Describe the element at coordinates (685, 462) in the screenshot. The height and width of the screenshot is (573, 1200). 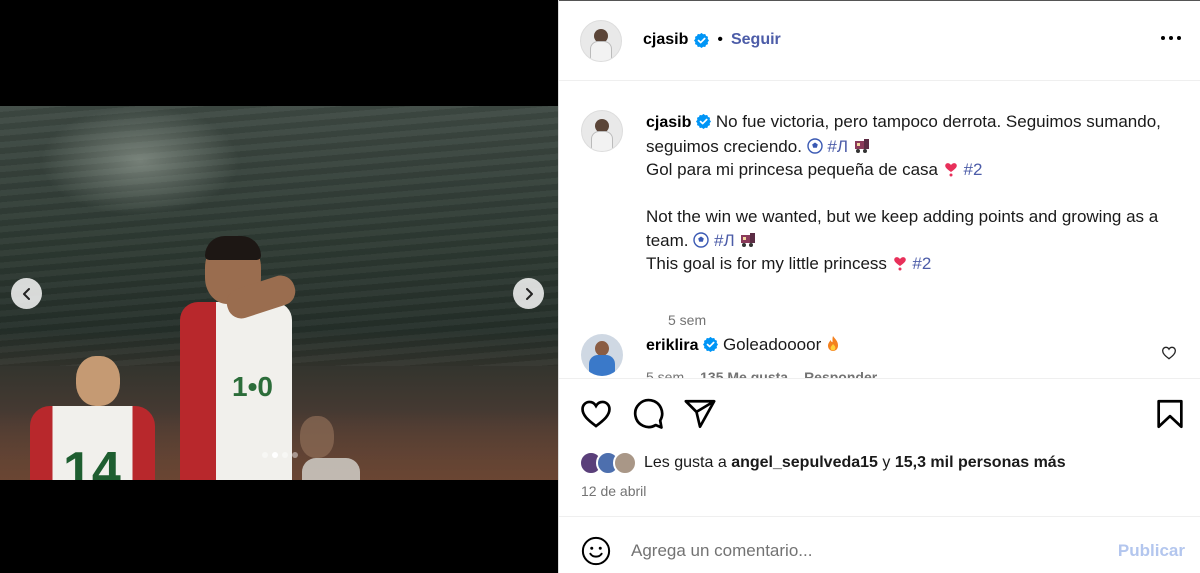
I see `likes-prefix: Les gusta a` at that location.